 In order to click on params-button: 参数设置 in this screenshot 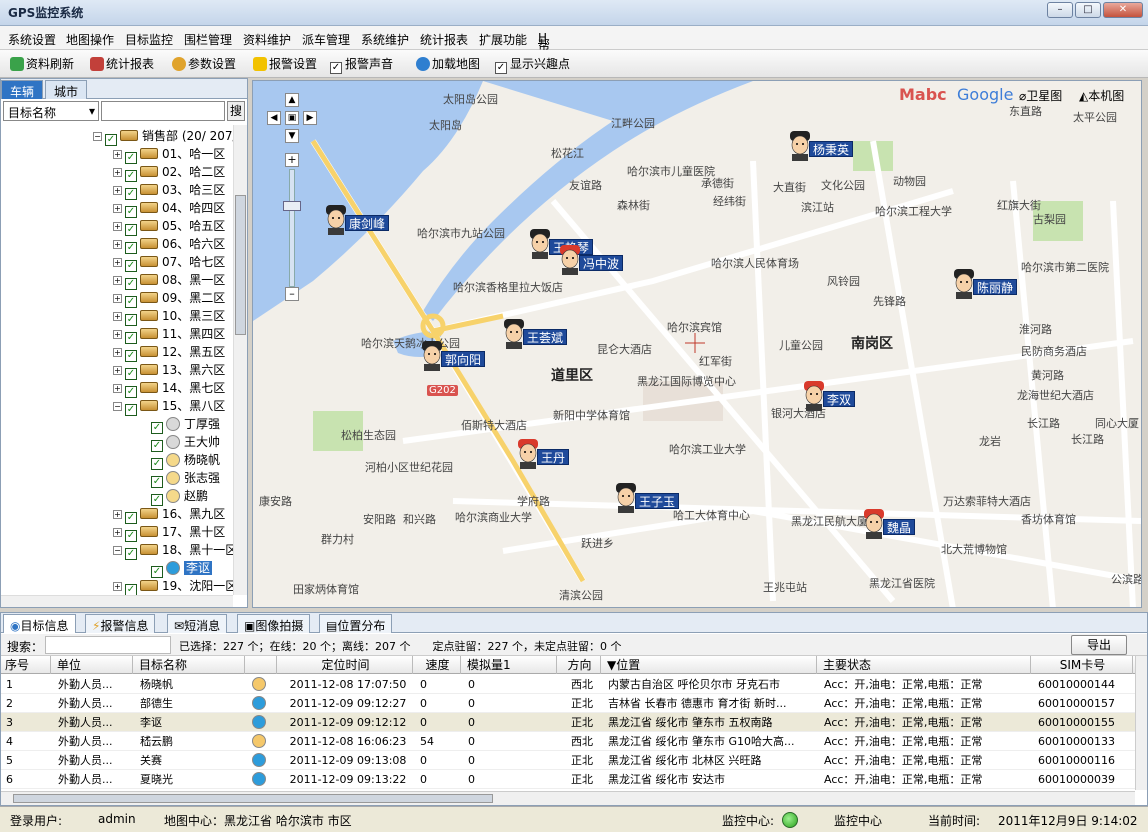, I will do `click(204, 64)`.